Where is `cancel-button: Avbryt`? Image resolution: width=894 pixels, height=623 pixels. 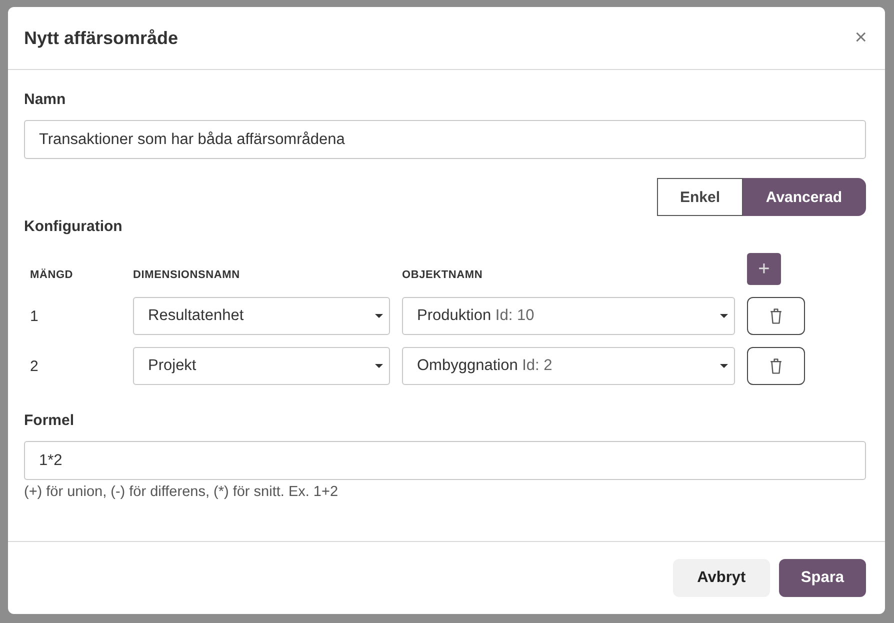
cancel-button: Avbryt is located at coordinates (721, 578).